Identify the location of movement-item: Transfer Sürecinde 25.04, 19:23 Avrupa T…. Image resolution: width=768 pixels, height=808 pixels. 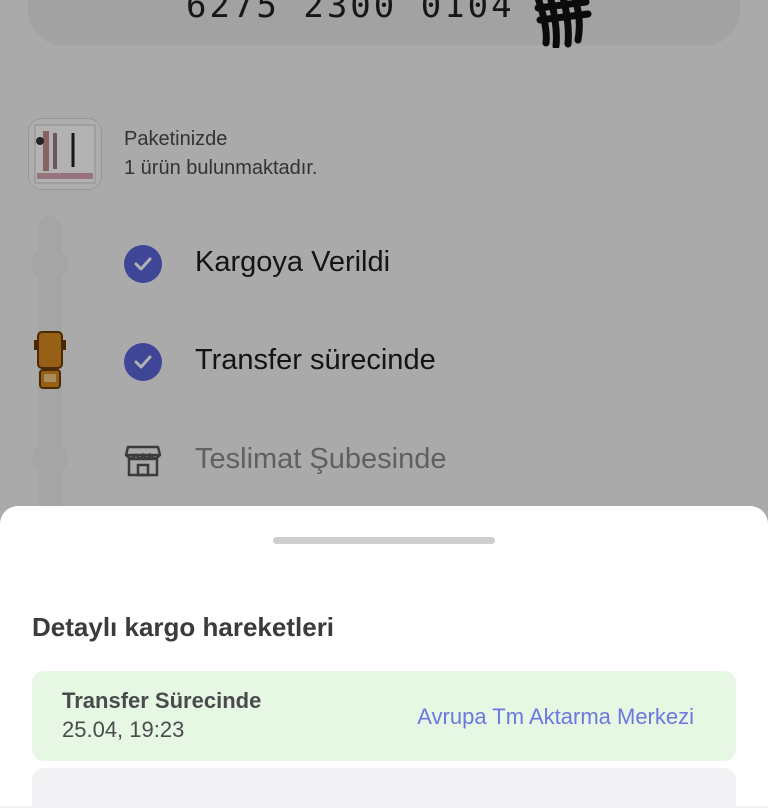
(384, 716).